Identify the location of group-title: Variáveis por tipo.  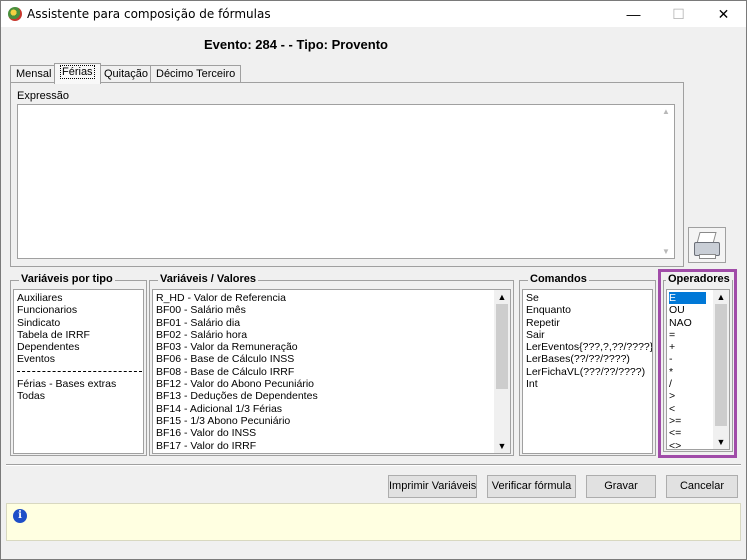
(67, 279).